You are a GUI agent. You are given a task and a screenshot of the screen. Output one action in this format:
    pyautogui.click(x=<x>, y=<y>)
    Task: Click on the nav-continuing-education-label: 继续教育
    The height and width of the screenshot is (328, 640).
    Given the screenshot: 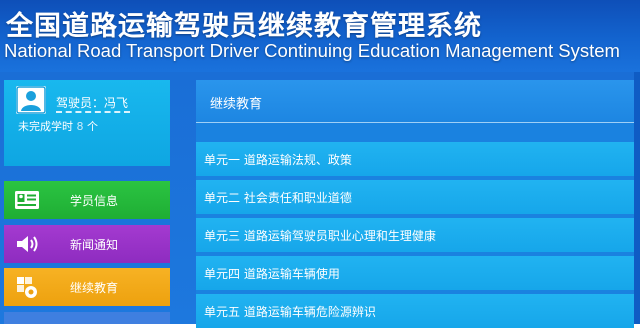 What is the action you would take?
    pyautogui.click(x=94, y=288)
    